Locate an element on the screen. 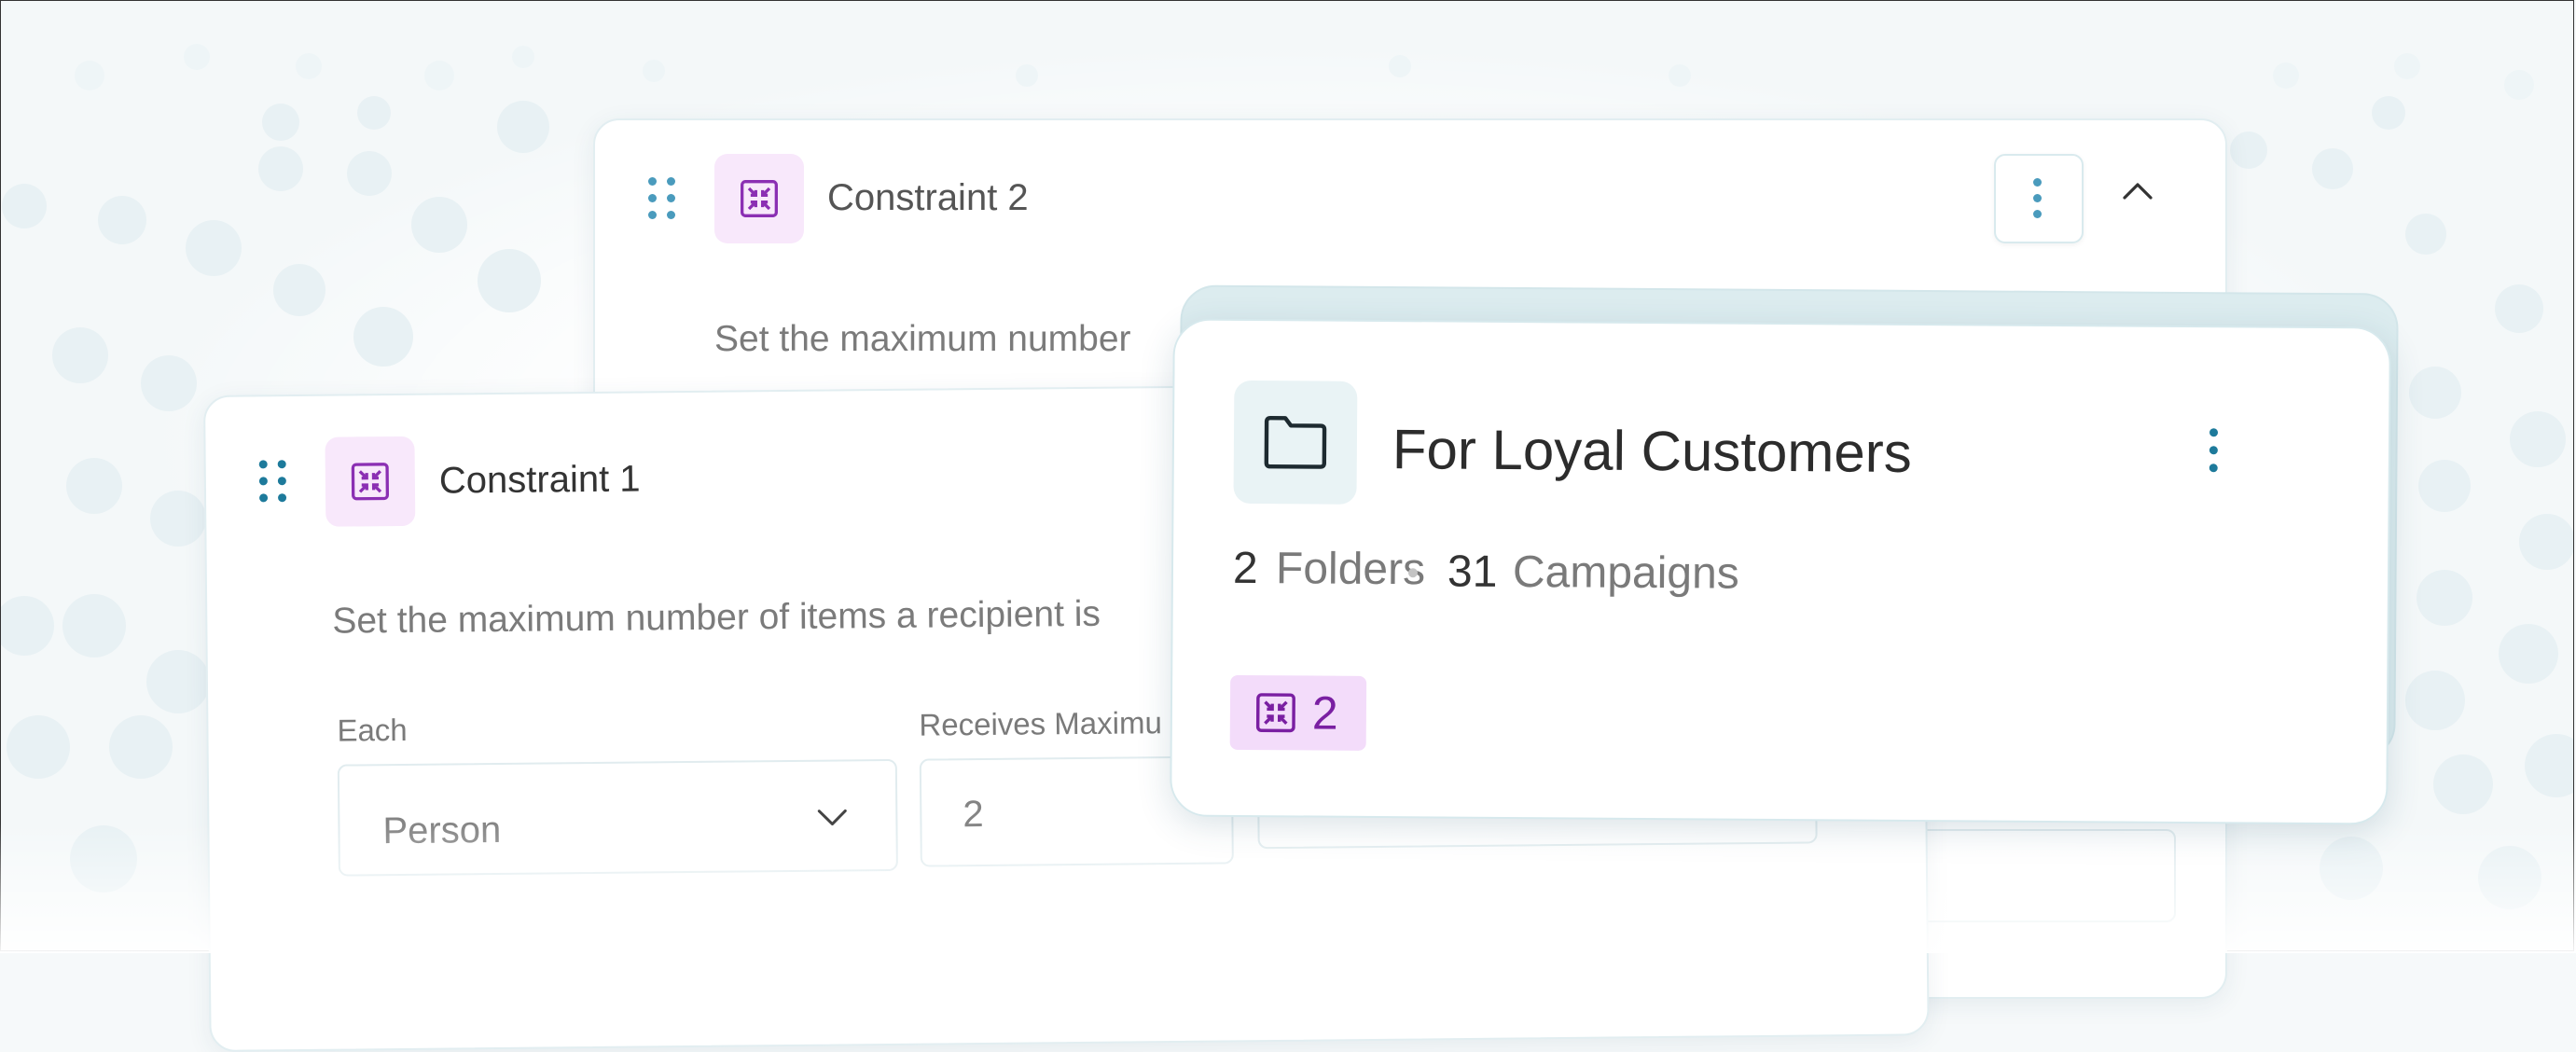 Image resolution: width=2576 pixels, height=1052 pixels. each-select: Person is located at coordinates (617, 817).